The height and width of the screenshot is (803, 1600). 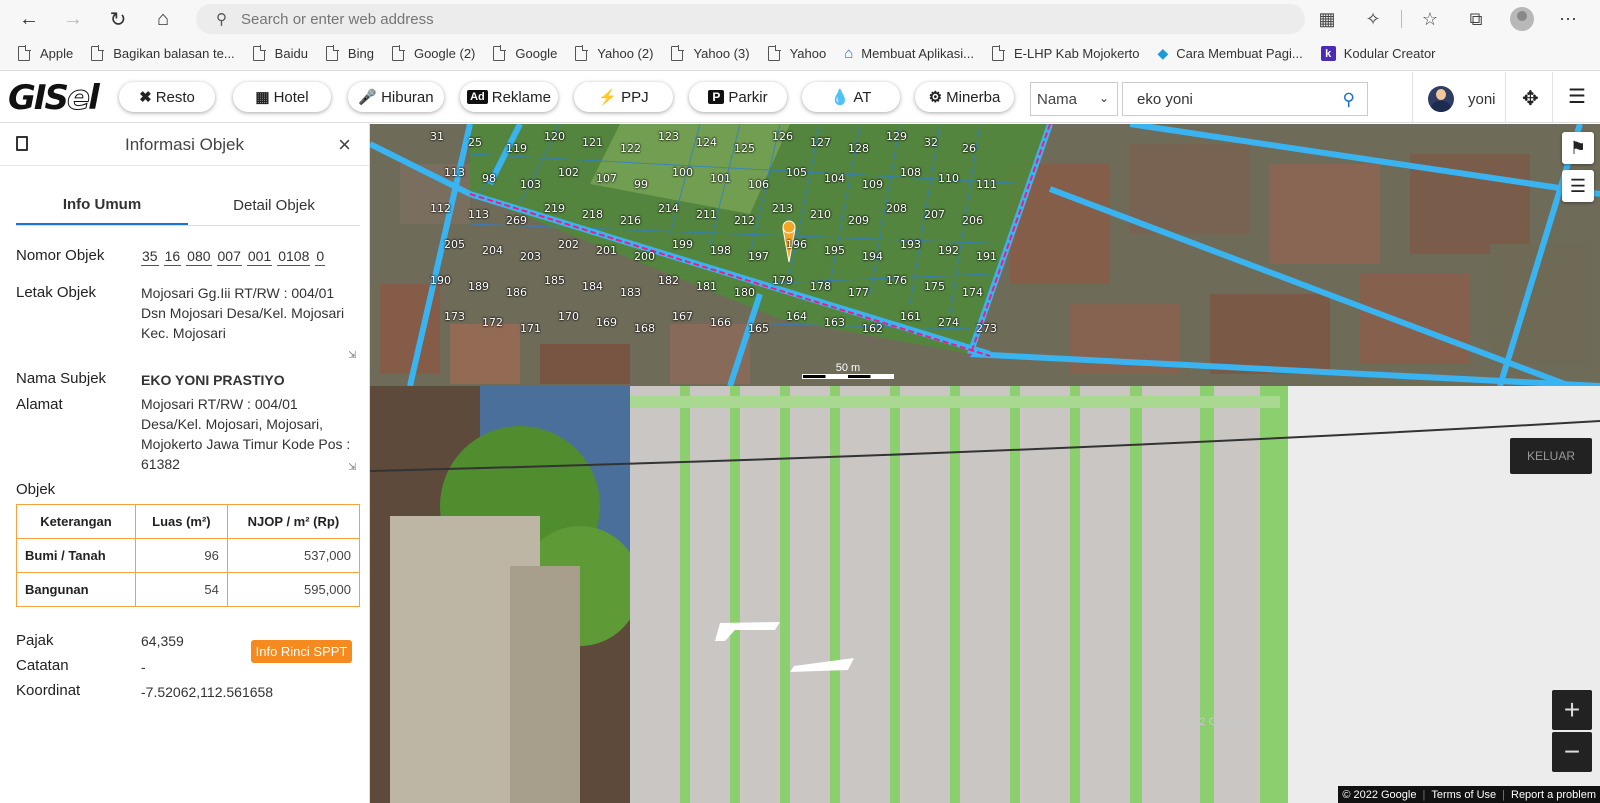 What do you see at coordinates (744, 220) in the screenshot?
I see `parcel-label: 212` at bounding box center [744, 220].